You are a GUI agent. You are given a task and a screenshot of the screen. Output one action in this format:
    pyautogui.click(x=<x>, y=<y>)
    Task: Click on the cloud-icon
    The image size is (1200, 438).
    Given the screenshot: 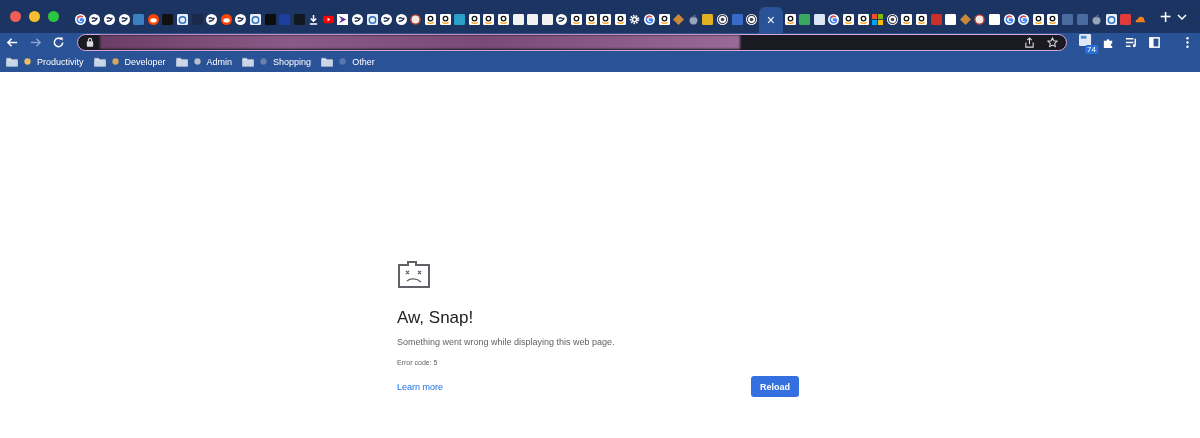 What is the action you would take?
    pyautogui.click(x=1140, y=19)
    